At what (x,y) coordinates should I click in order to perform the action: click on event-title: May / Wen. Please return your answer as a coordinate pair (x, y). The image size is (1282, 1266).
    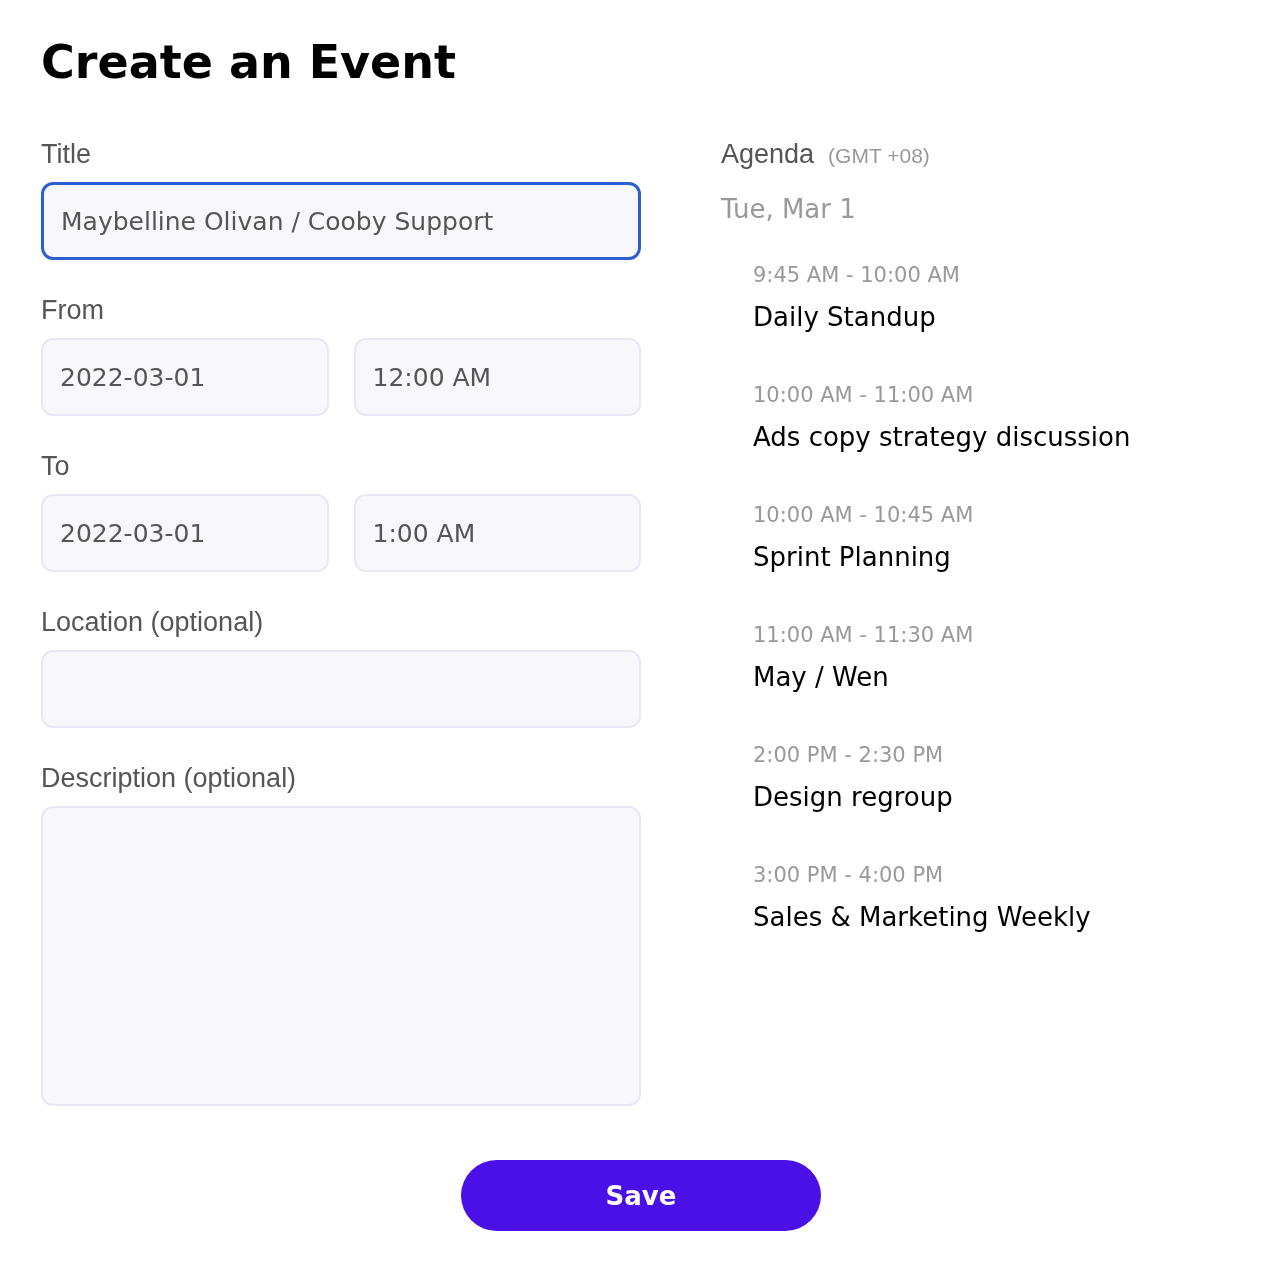
    Looking at the image, I should click on (821, 677).